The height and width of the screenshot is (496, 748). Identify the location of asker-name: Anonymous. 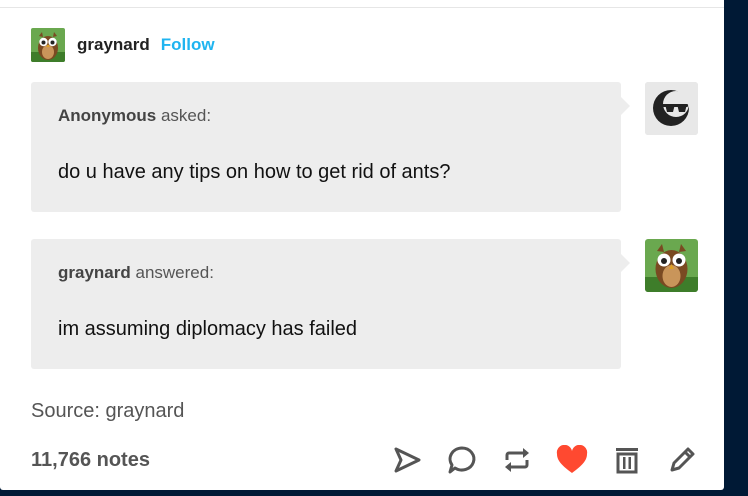
(107, 115).